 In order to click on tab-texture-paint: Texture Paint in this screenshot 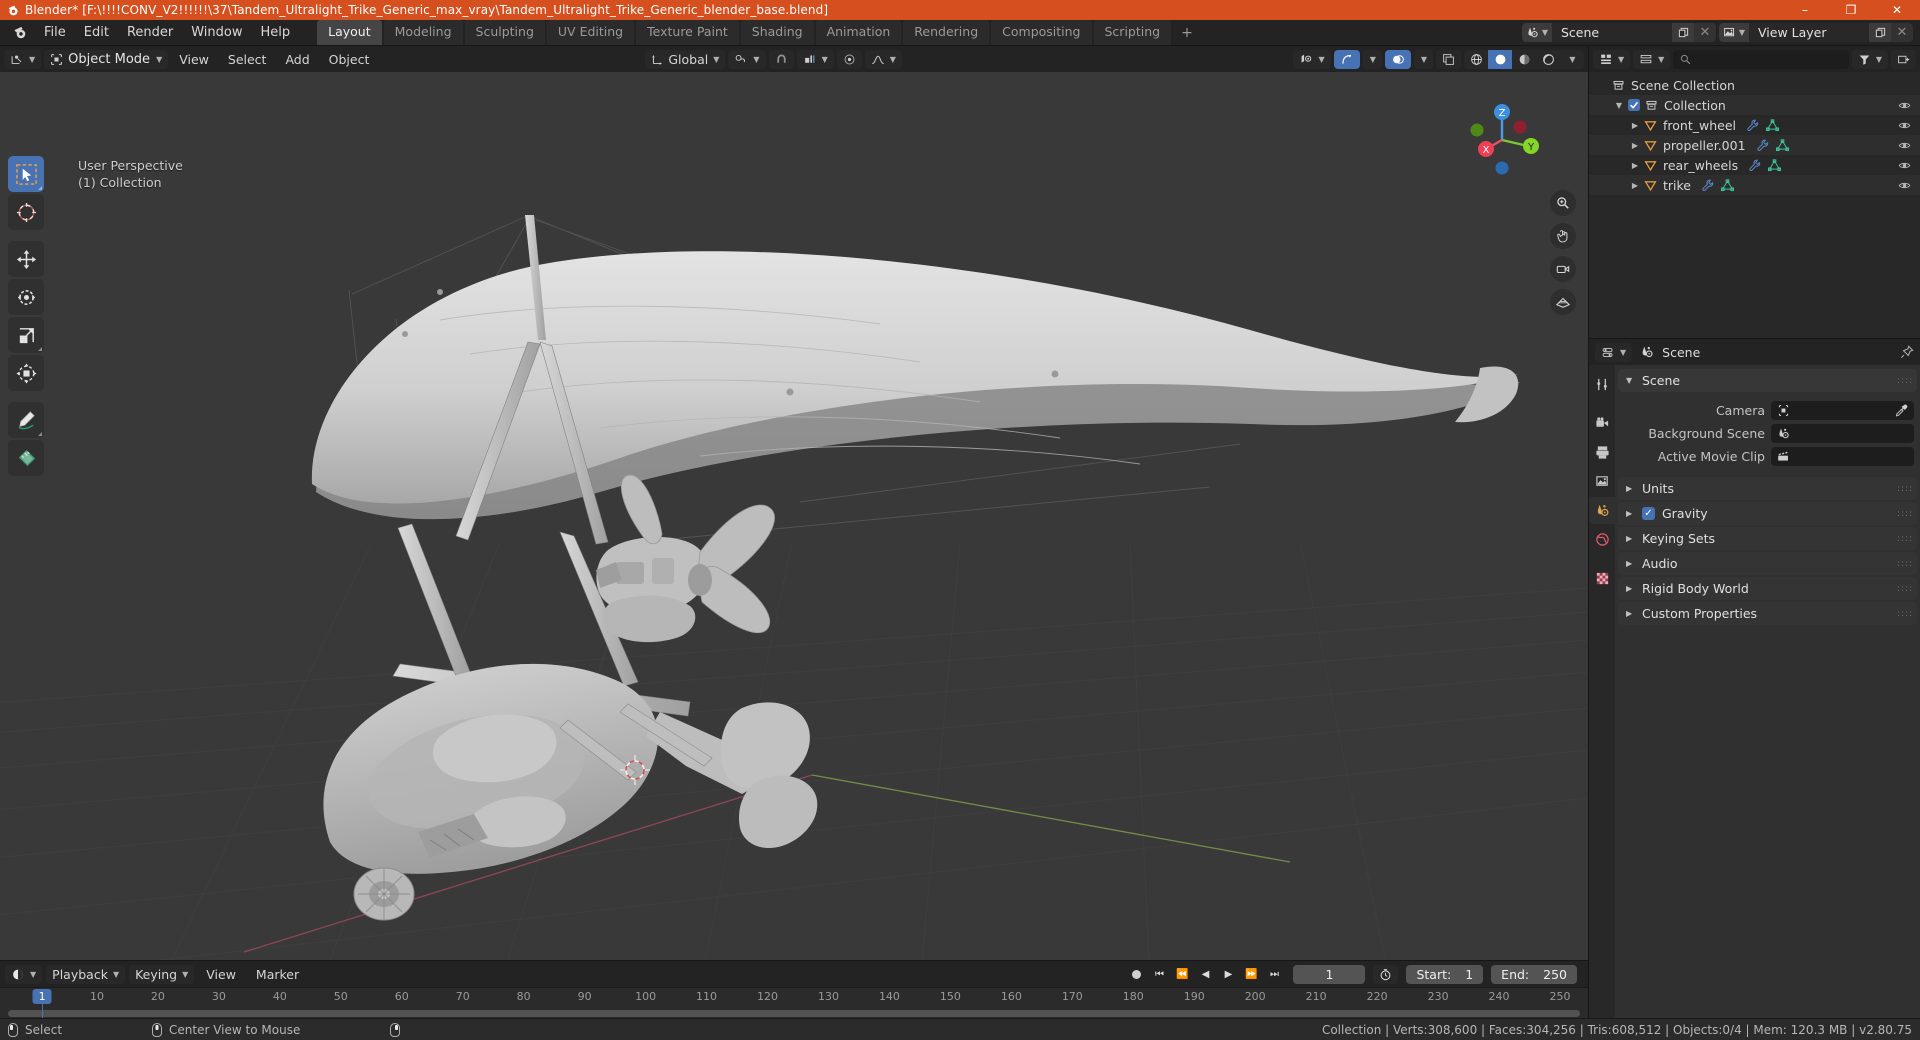, I will do `click(687, 32)`.